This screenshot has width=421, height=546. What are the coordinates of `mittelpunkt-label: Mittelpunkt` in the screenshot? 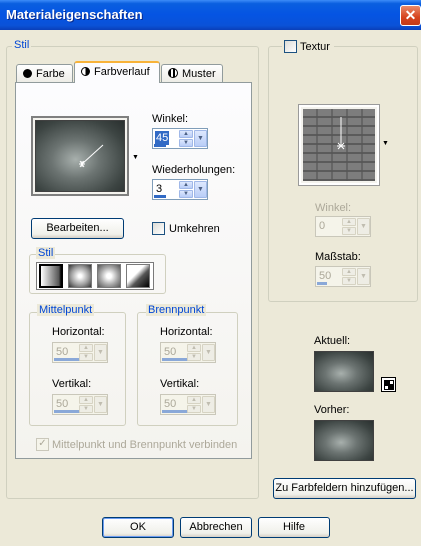 It's located at (66, 310).